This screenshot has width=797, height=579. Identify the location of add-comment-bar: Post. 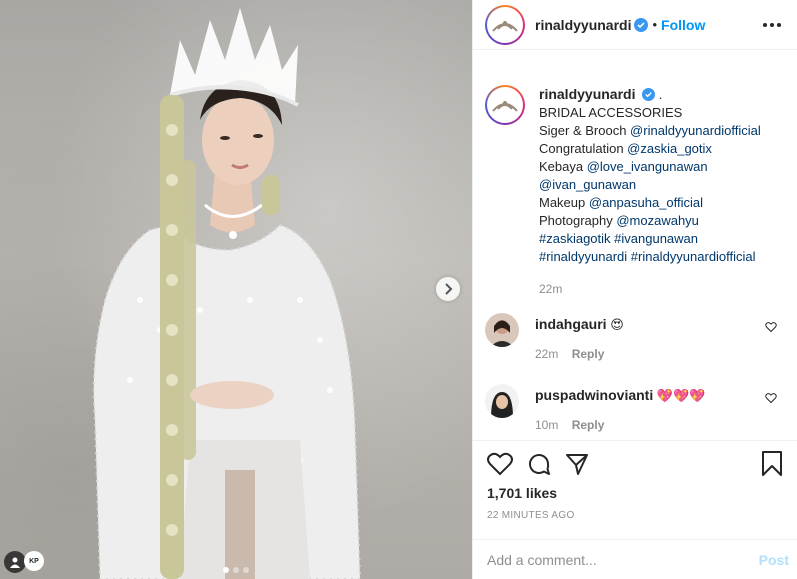
(635, 559).